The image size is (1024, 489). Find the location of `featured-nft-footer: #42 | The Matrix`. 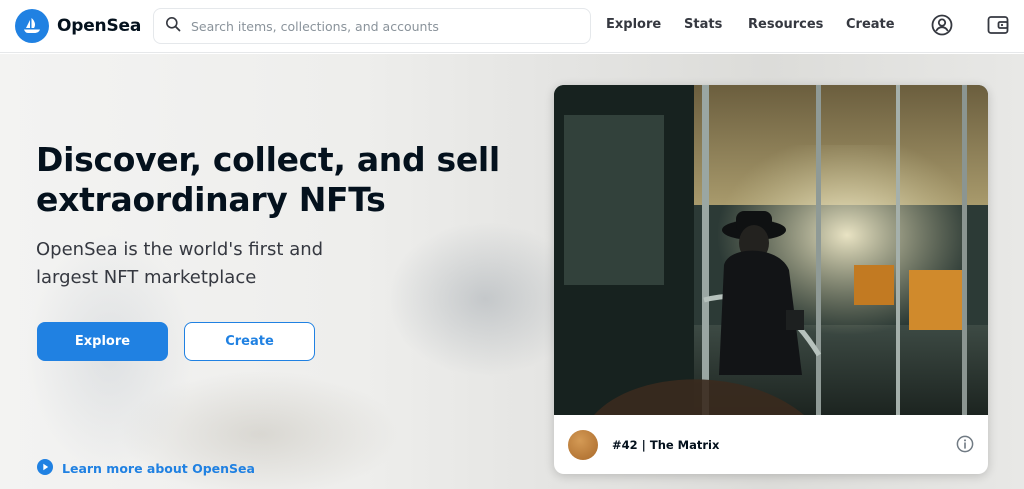

featured-nft-footer: #42 | The Matrix is located at coordinates (771, 444).